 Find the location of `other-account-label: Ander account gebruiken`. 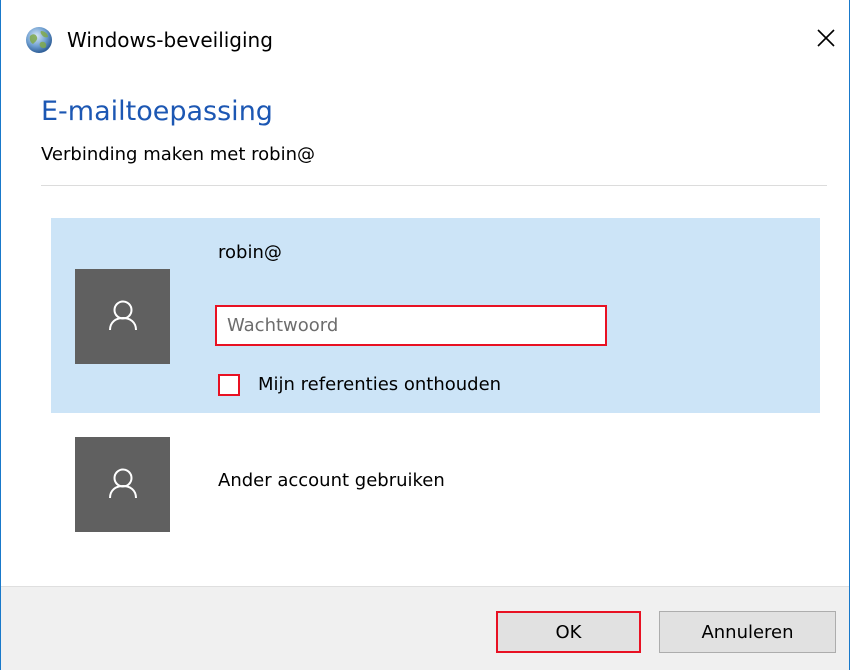

other-account-label: Ander account gebruiken is located at coordinates (331, 480).